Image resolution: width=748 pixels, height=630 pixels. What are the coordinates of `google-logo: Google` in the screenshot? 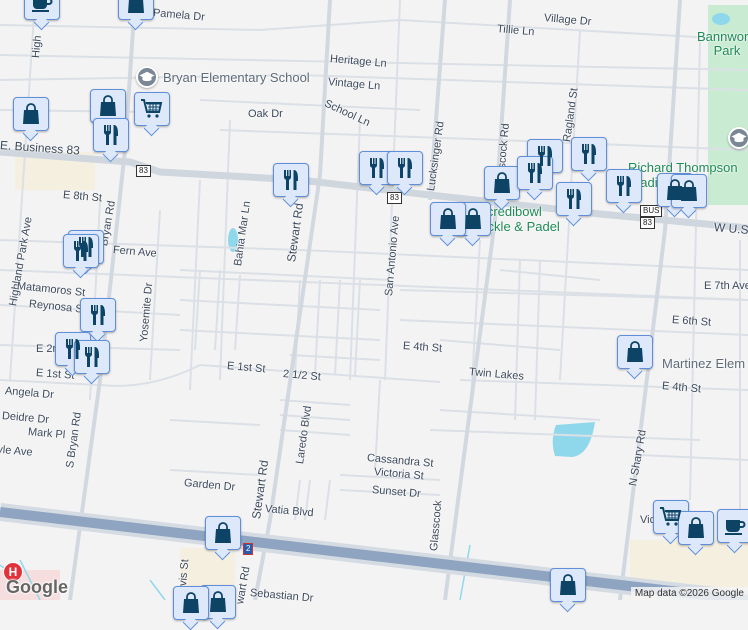 It's located at (37, 587).